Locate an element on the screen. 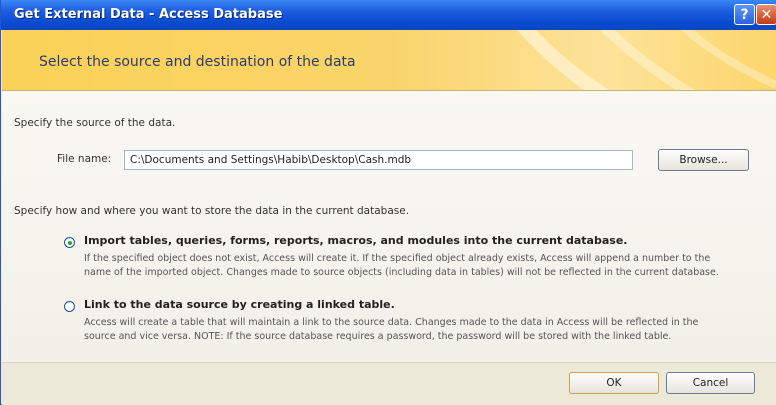  help-button: ? is located at coordinates (744, 14).